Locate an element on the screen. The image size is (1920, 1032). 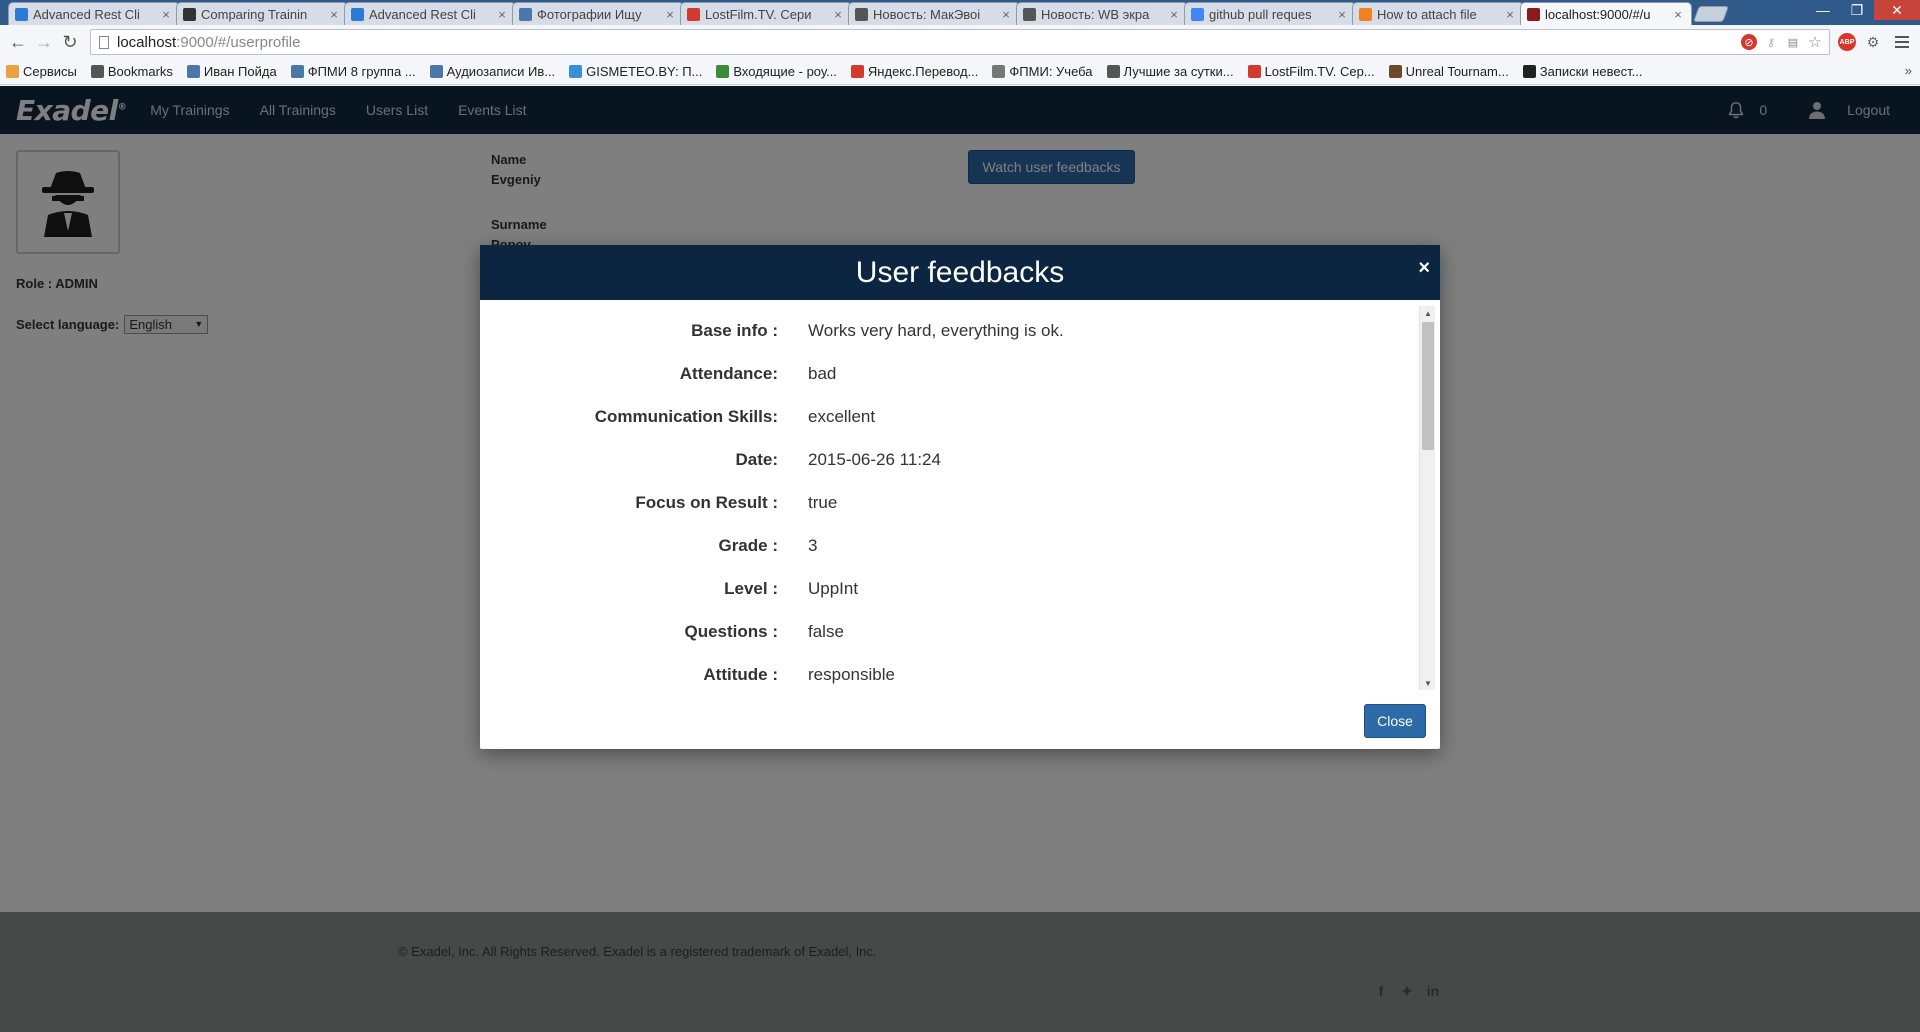
feedback-label: Questions : is located at coordinates (731, 631).